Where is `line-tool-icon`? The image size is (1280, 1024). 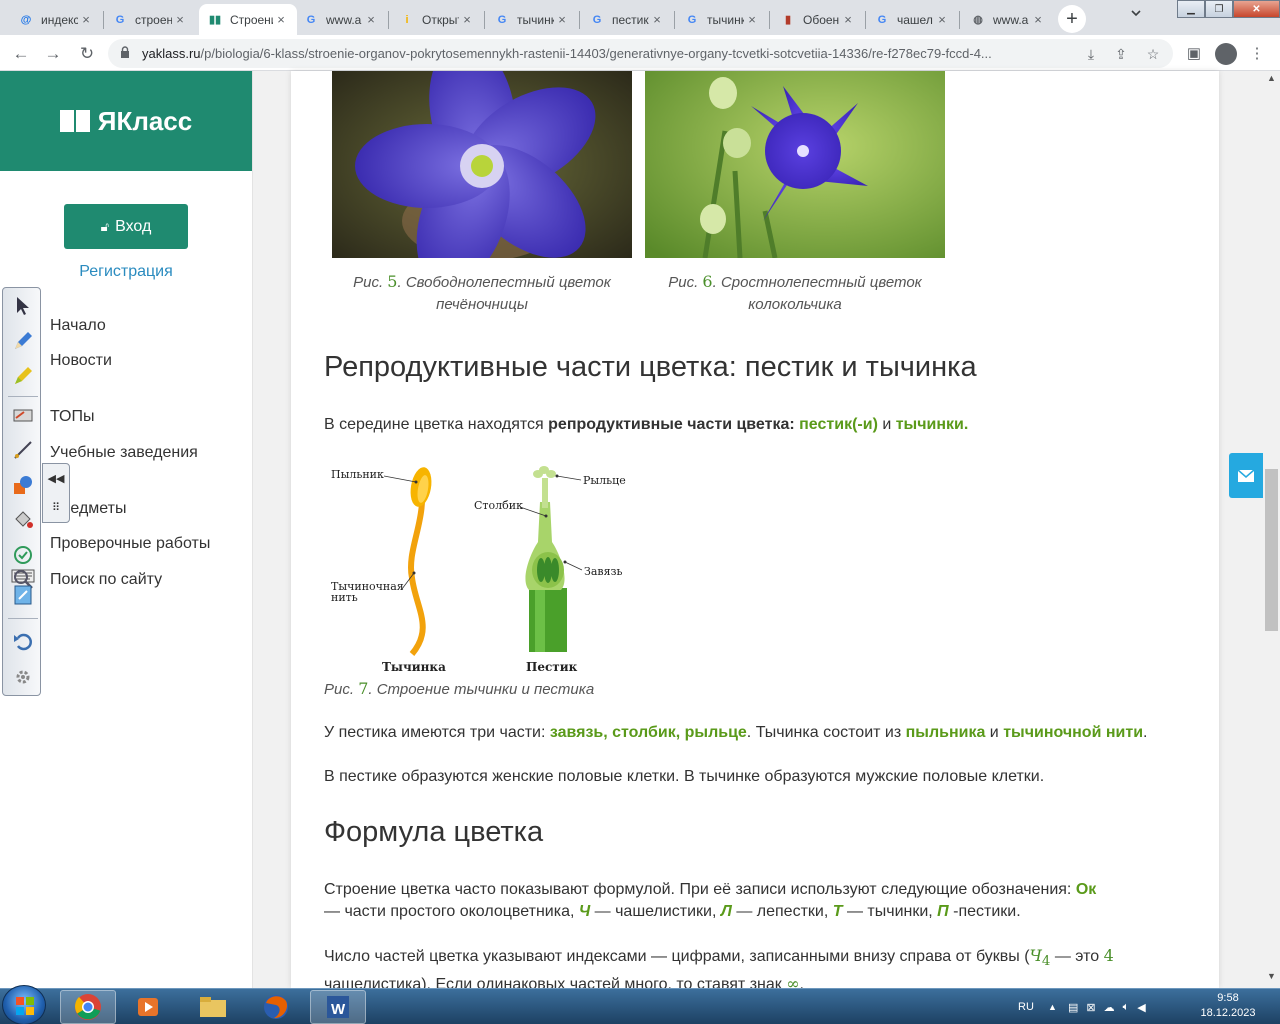
line-tool-icon is located at coordinates (23, 450).